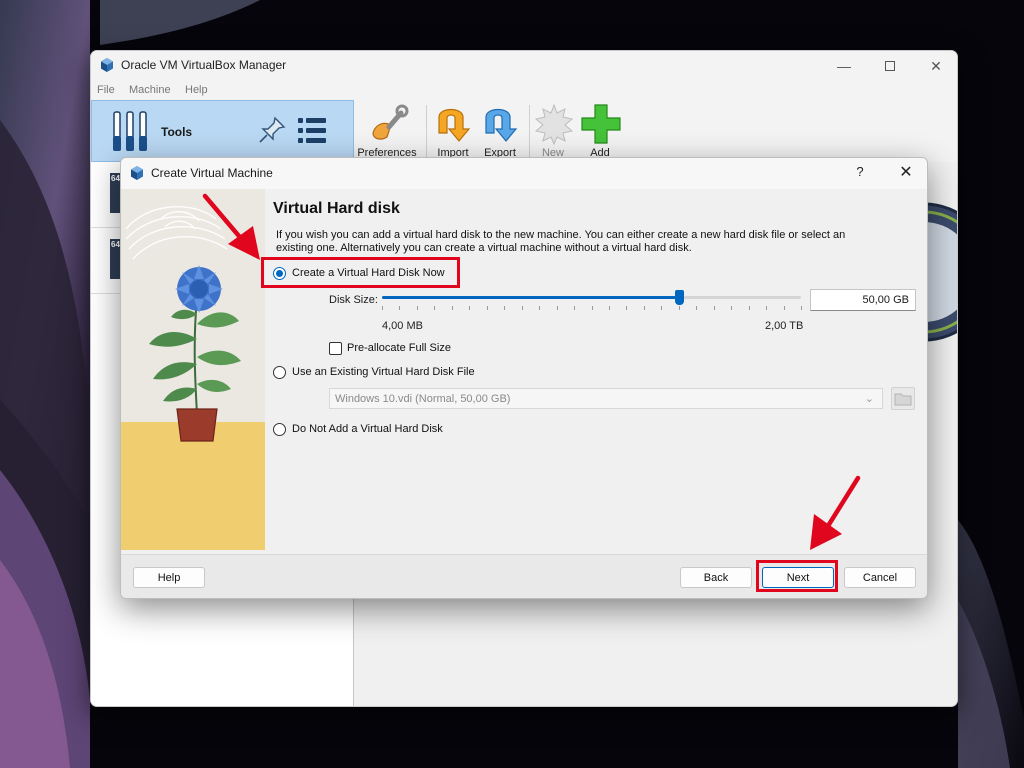 Image resolution: width=1024 pixels, height=768 pixels. What do you see at coordinates (336, 208) in the screenshot?
I see `page-title: Virtual Hard disk` at bounding box center [336, 208].